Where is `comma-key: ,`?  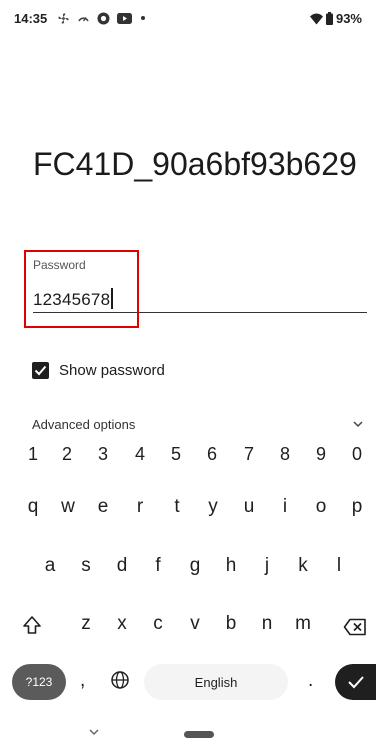 comma-key: , is located at coordinates (82, 681).